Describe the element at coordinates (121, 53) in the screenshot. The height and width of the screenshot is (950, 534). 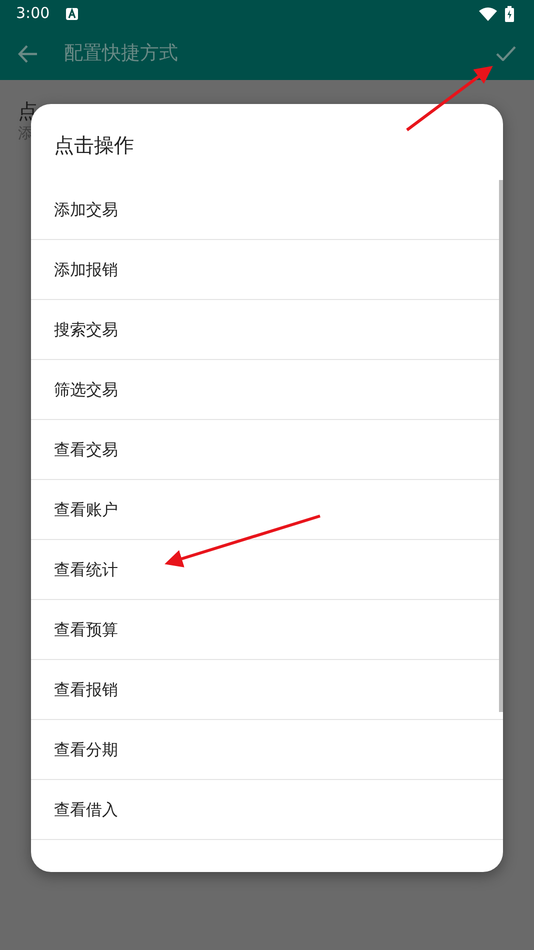
I see `screen-title: 配置快捷方式` at that location.